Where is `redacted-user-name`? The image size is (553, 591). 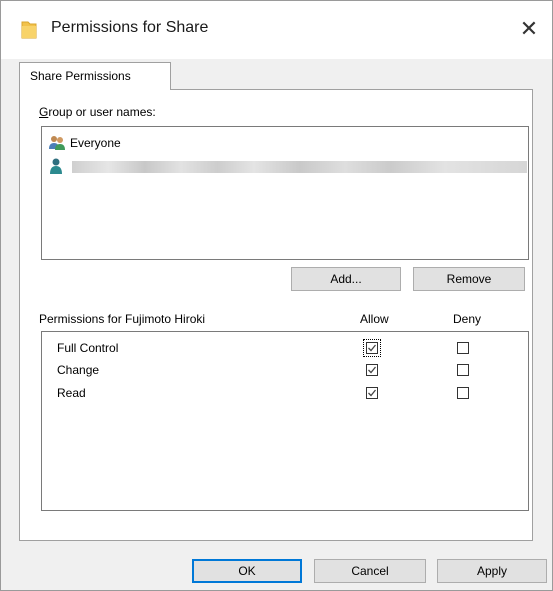
redacted-user-name is located at coordinates (299, 167).